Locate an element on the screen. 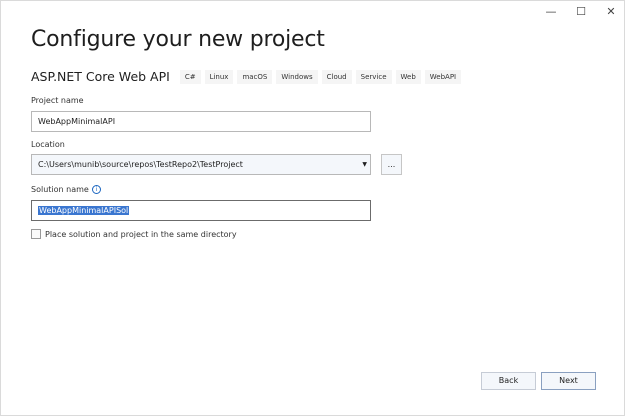  info-icon: i is located at coordinates (96, 189).